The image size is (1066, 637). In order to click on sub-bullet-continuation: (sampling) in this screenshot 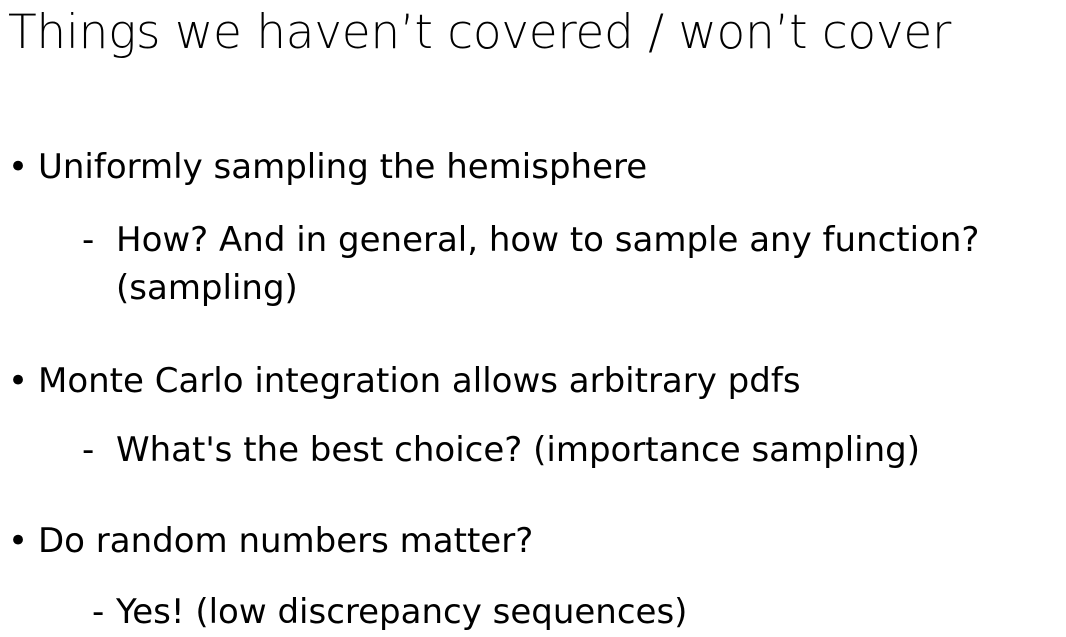, I will do `click(207, 288)`.